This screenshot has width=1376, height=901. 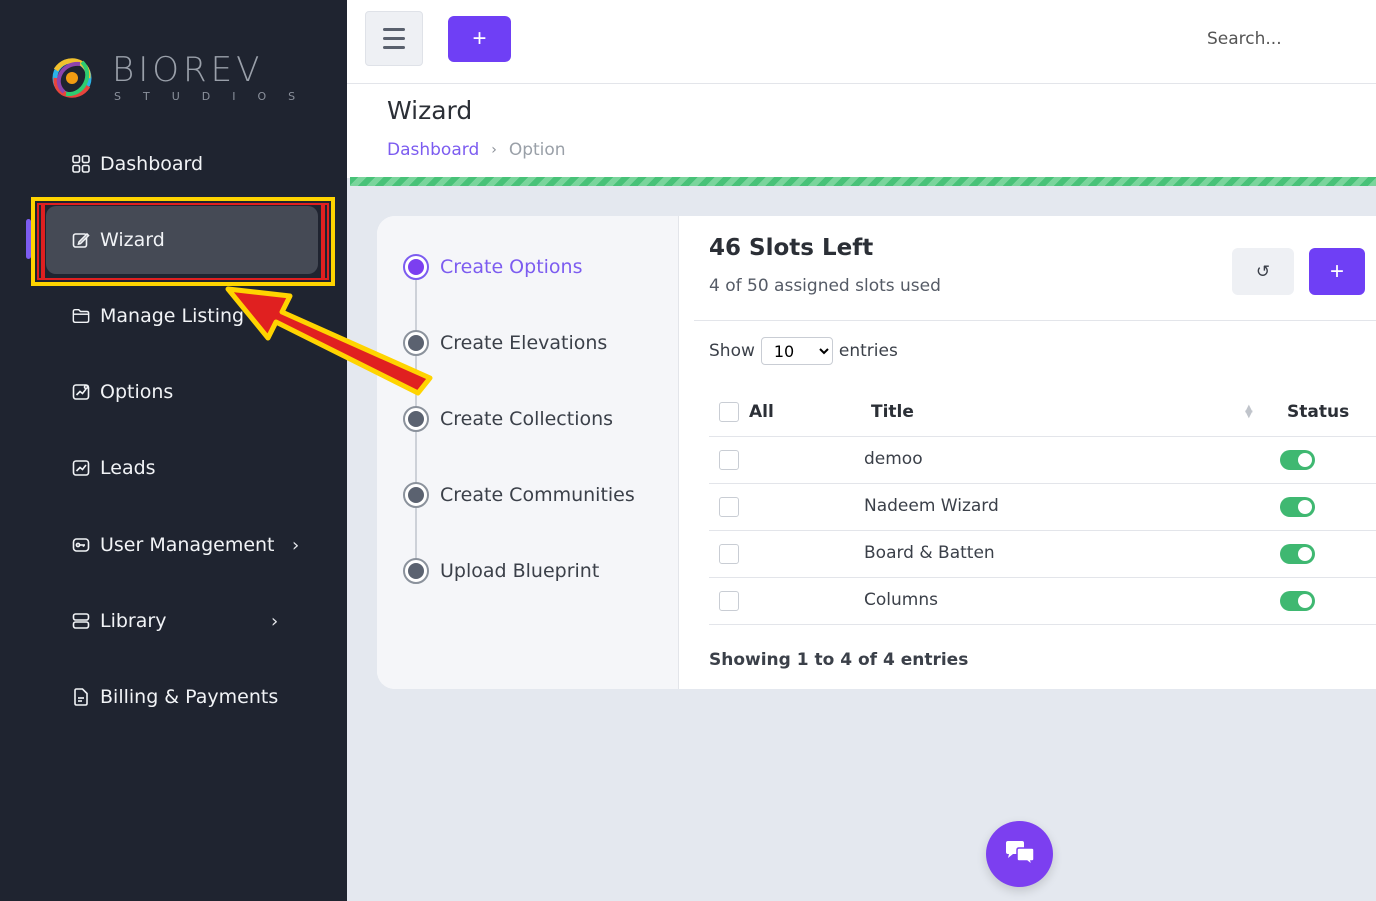 What do you see at coordinates (81, 316) in the screenshot?
I see `folder-icon` at bounding box center [81, 316].